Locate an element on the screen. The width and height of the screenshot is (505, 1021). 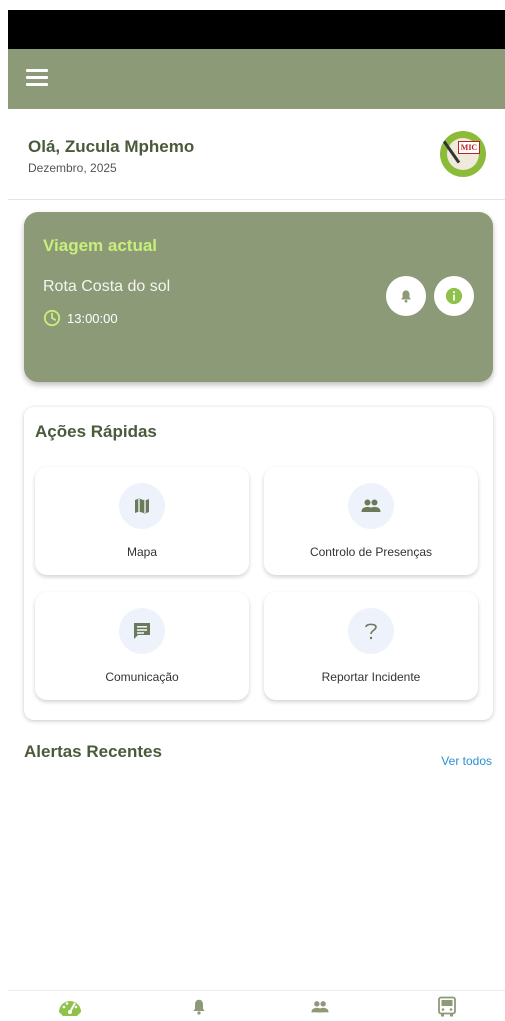
action-map: Mapa is located at coordinates (142, 521).